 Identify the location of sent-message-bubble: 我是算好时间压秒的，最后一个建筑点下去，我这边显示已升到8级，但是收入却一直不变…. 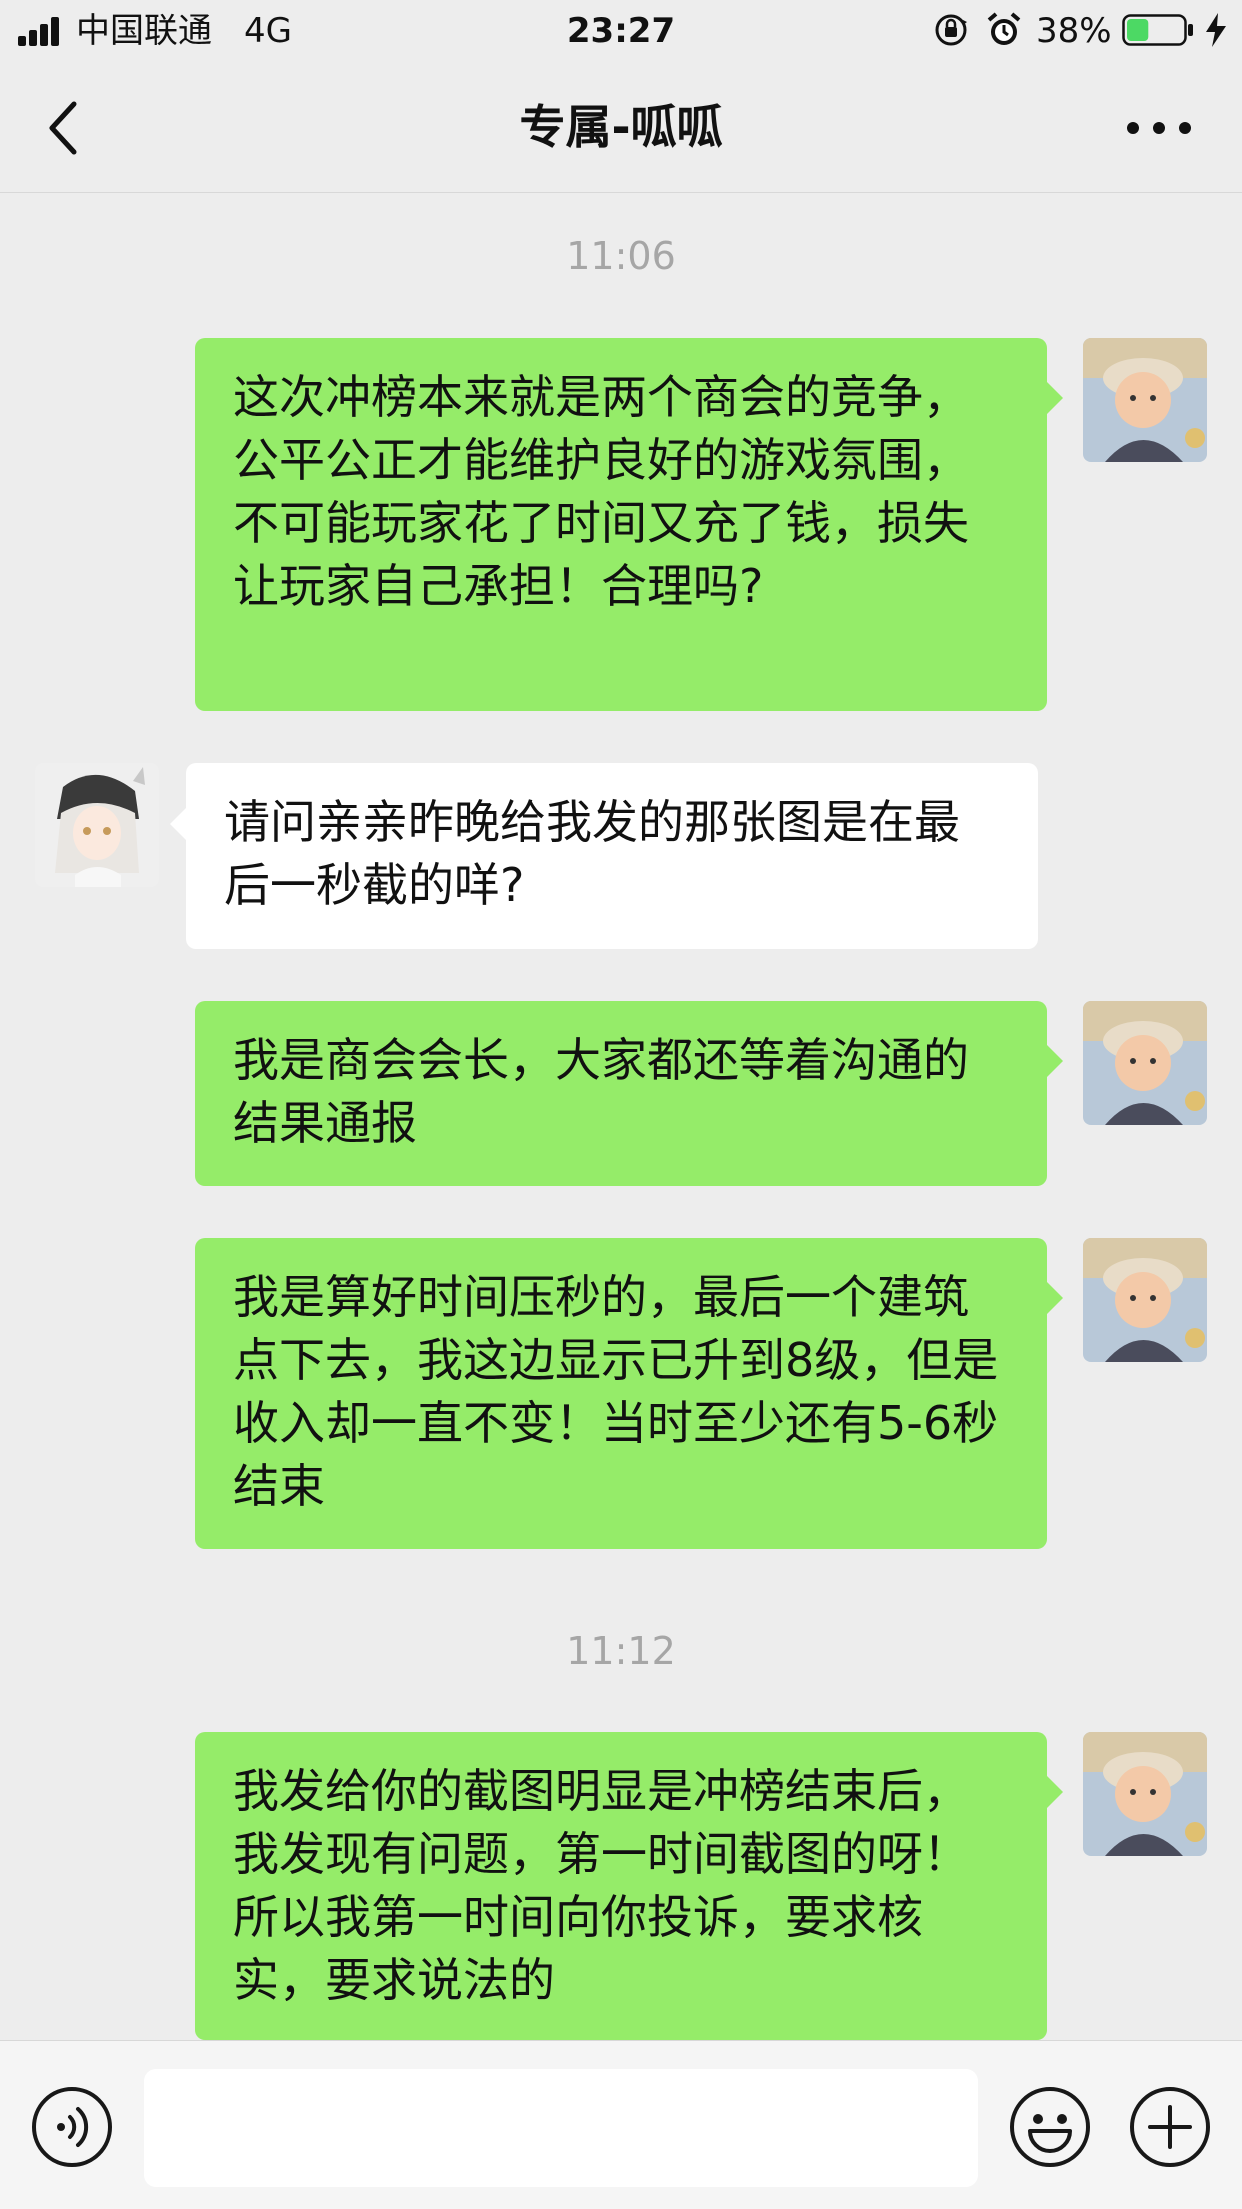
(621, 1393).